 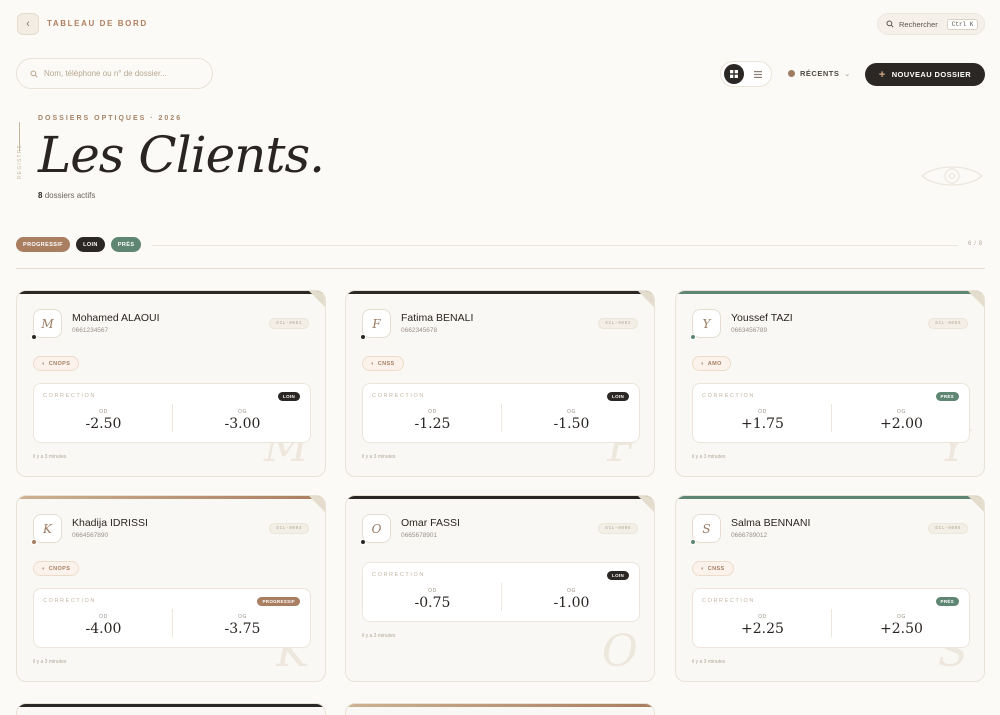 I want to click on filter-loin: LOIN, so click(x=90, y=244).